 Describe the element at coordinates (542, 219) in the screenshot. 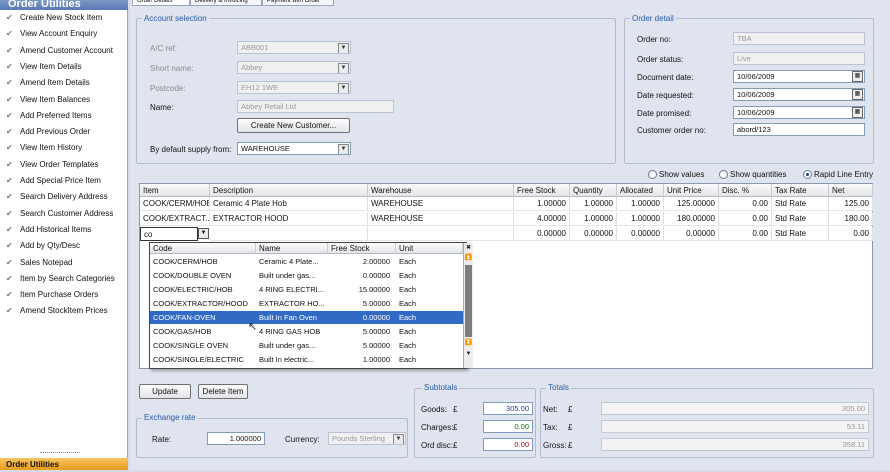

I see `grid-cell: 4.00000` at that location.